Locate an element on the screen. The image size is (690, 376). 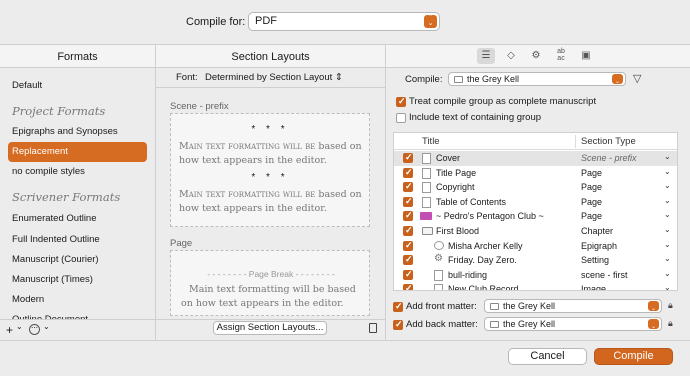
speech-bubble-icon is located at coordinates (439, 245).